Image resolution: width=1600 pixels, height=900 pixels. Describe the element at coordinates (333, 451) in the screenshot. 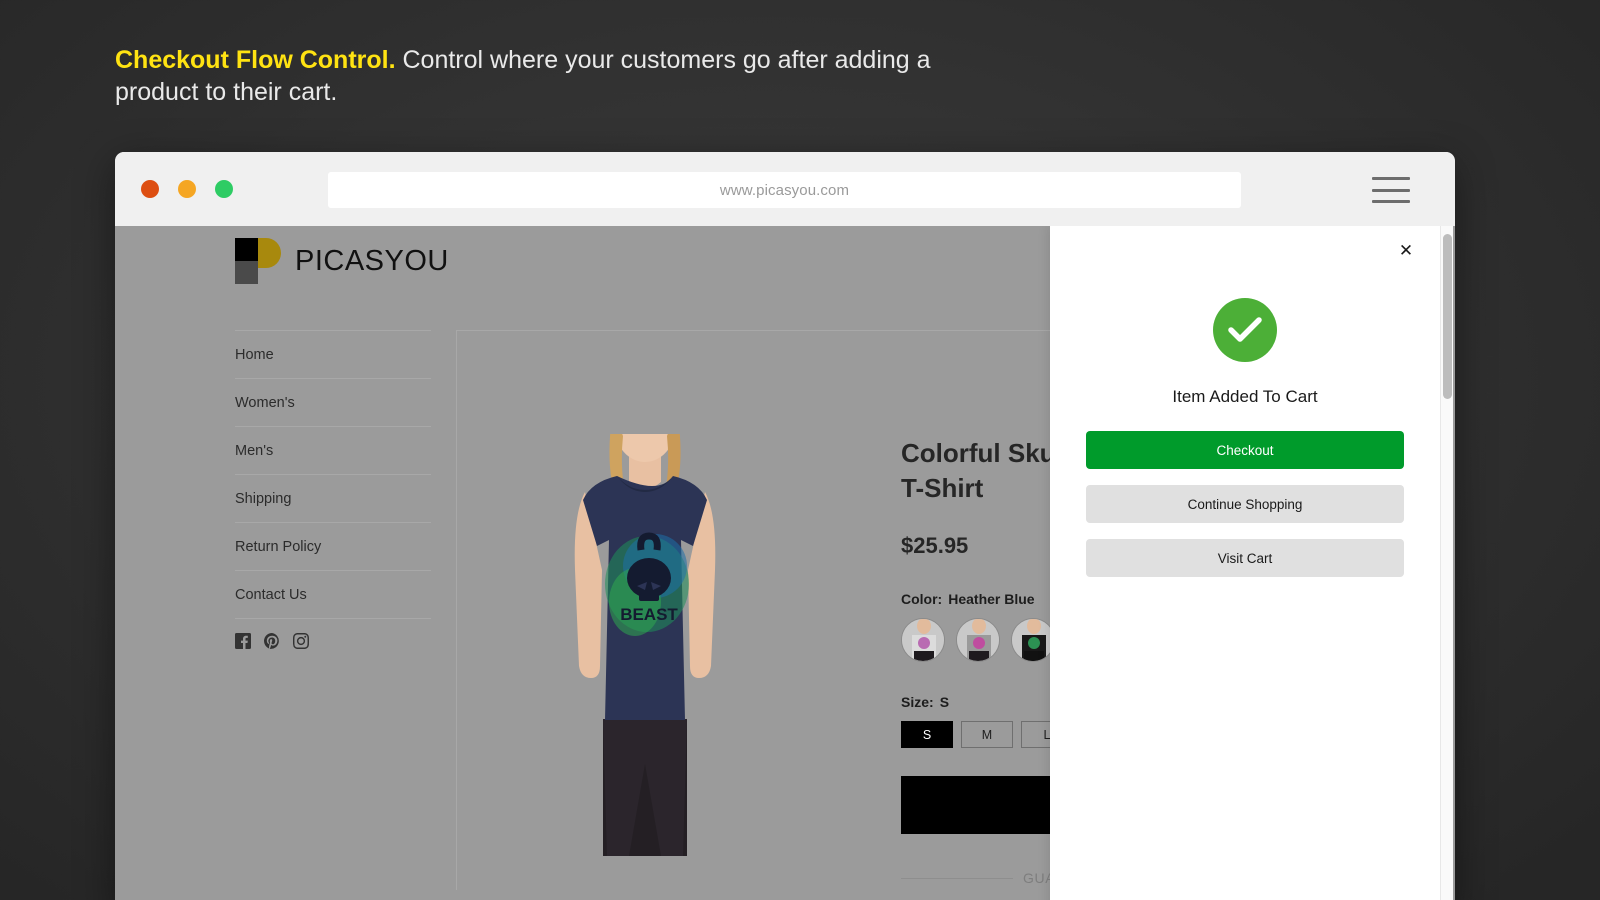

I see `sidebar-item-mens: Men's` at that location.